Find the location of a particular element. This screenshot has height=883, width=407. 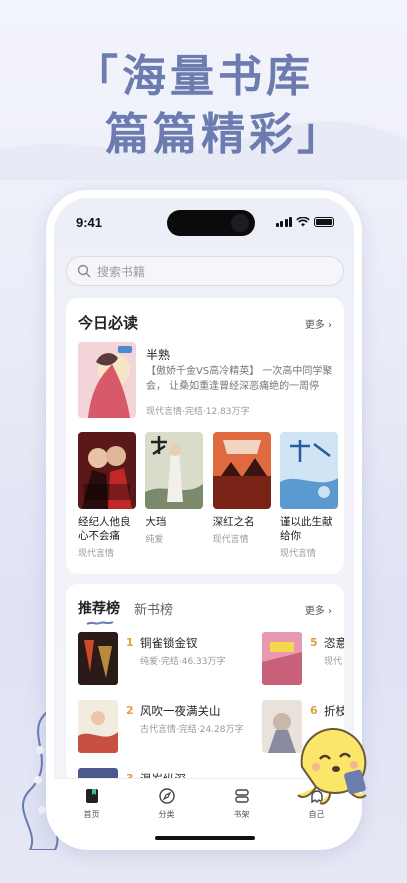

bookshelf-icon is located at coordinates (241, 796).